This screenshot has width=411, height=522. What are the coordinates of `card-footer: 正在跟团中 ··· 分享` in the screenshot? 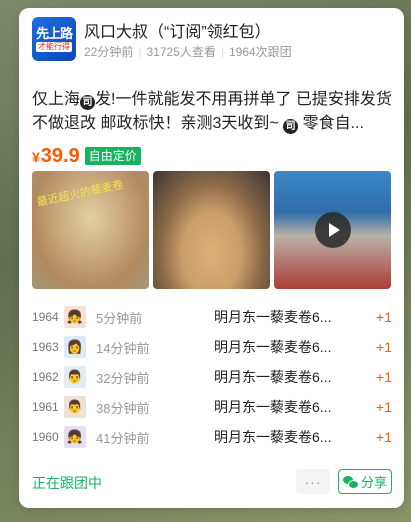 It's located at (212, 482).